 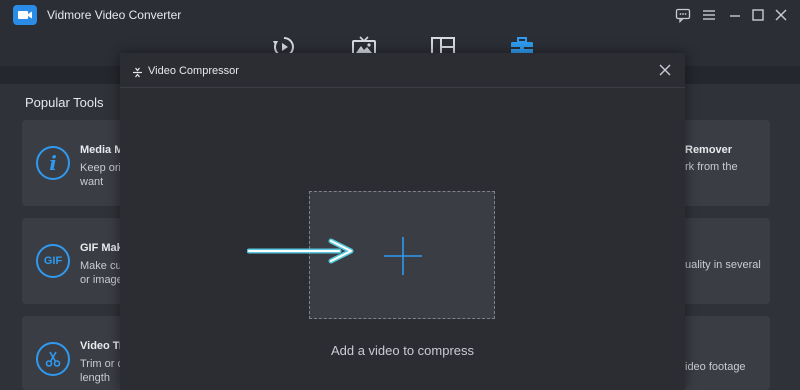 I want to click on tool-card-desc-line: Trim or c, so click(x=101, y=364).